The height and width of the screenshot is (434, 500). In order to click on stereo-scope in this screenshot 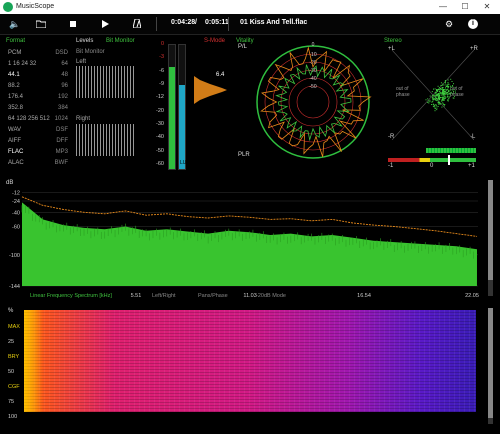, I will do `click(433, 95)`.